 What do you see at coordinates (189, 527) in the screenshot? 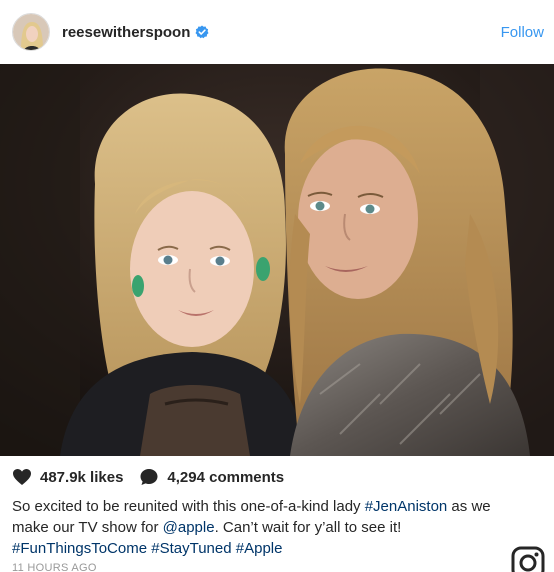
I see `mention-apple: @apple` at bounding box center [189, 527].